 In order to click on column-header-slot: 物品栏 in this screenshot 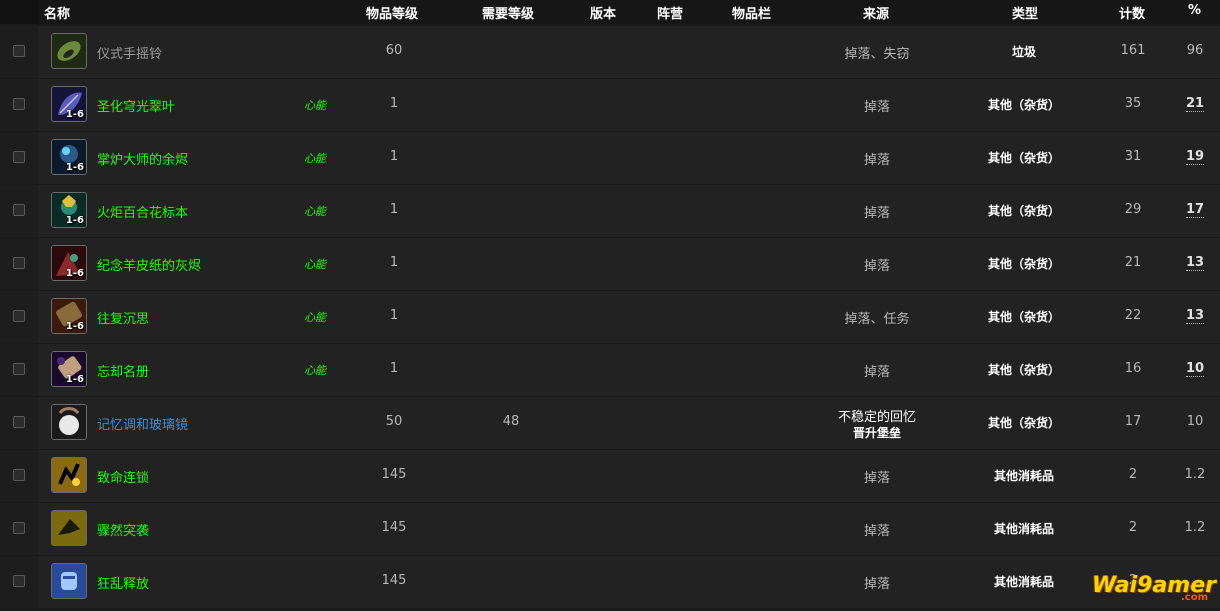, I will do `click(751, 12)`.